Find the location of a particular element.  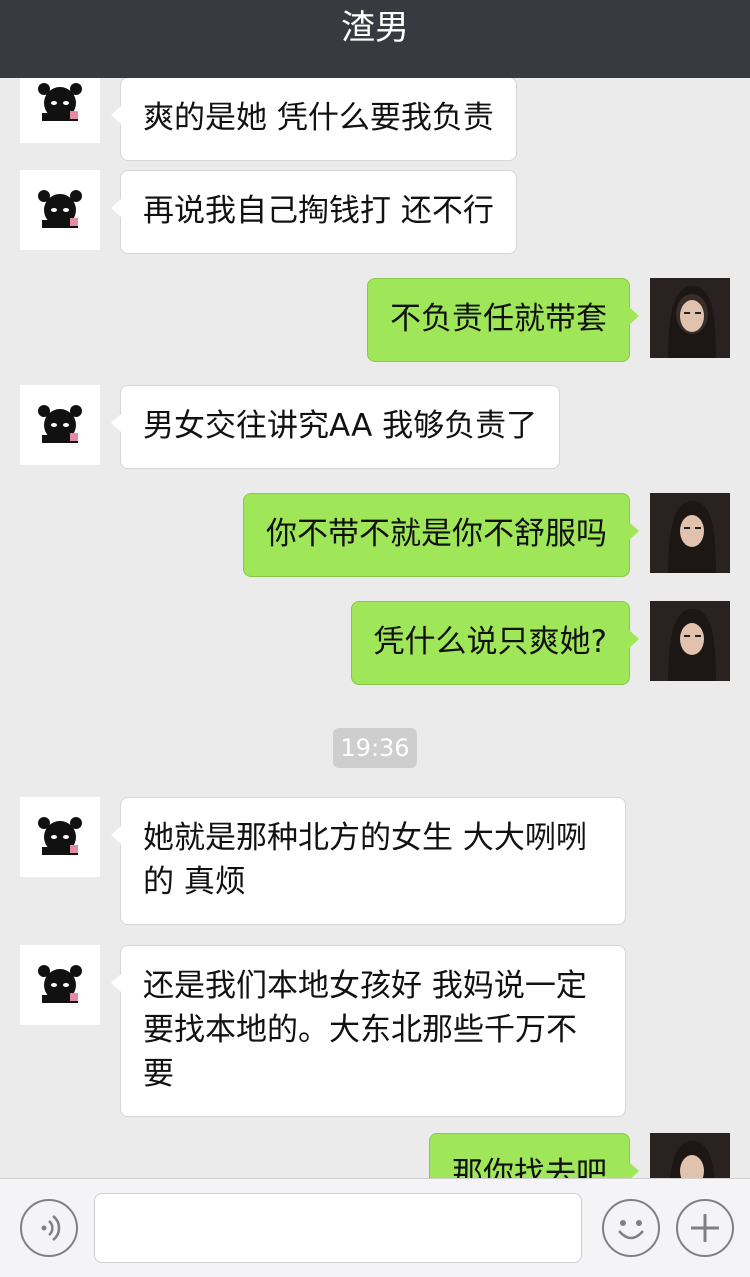

chat-title: 渣男 is located at coordinates (375, 28).